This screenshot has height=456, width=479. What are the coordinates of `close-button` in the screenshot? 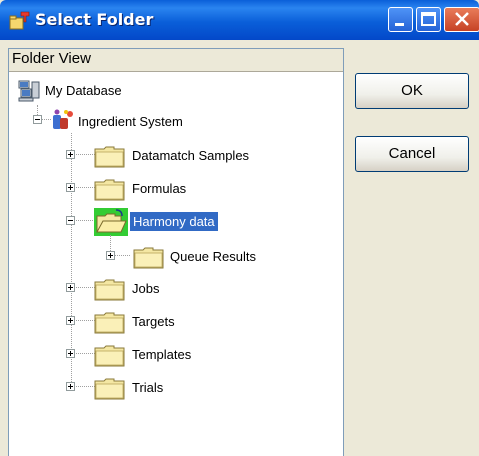 It's located at (461, 19).